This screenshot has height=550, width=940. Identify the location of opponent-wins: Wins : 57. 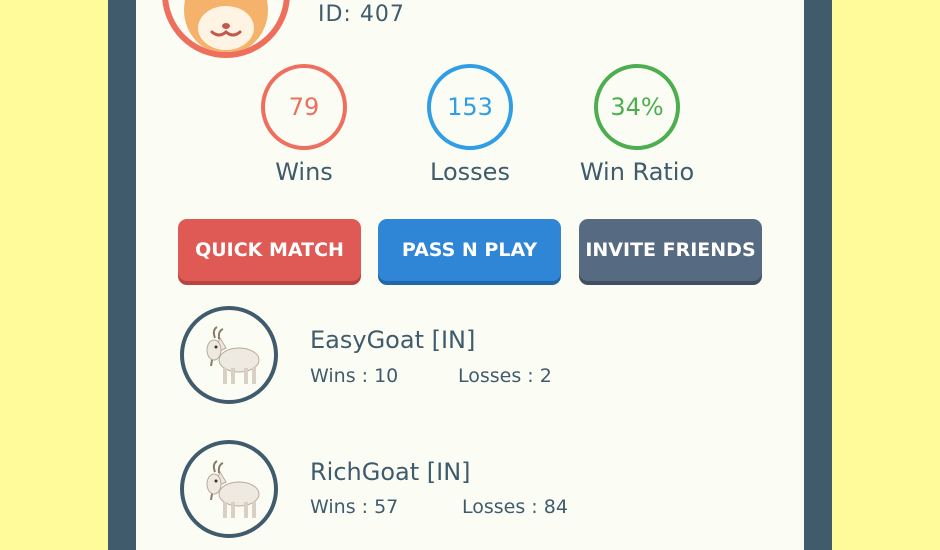
(354, 507).